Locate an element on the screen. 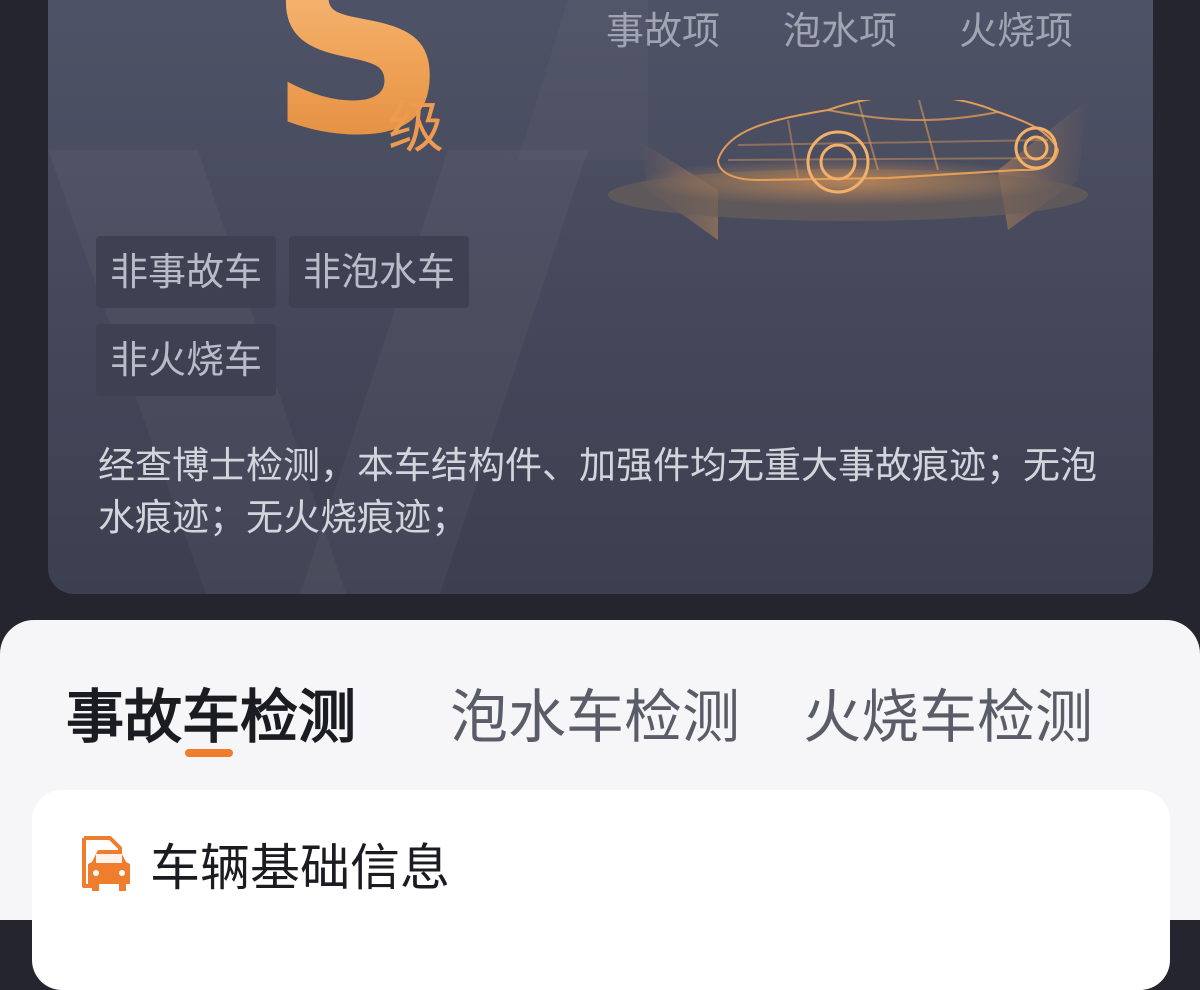 The height and width of the screenshot is (990, 1200). active-tab-indicator is located at coordinates (209, 753).